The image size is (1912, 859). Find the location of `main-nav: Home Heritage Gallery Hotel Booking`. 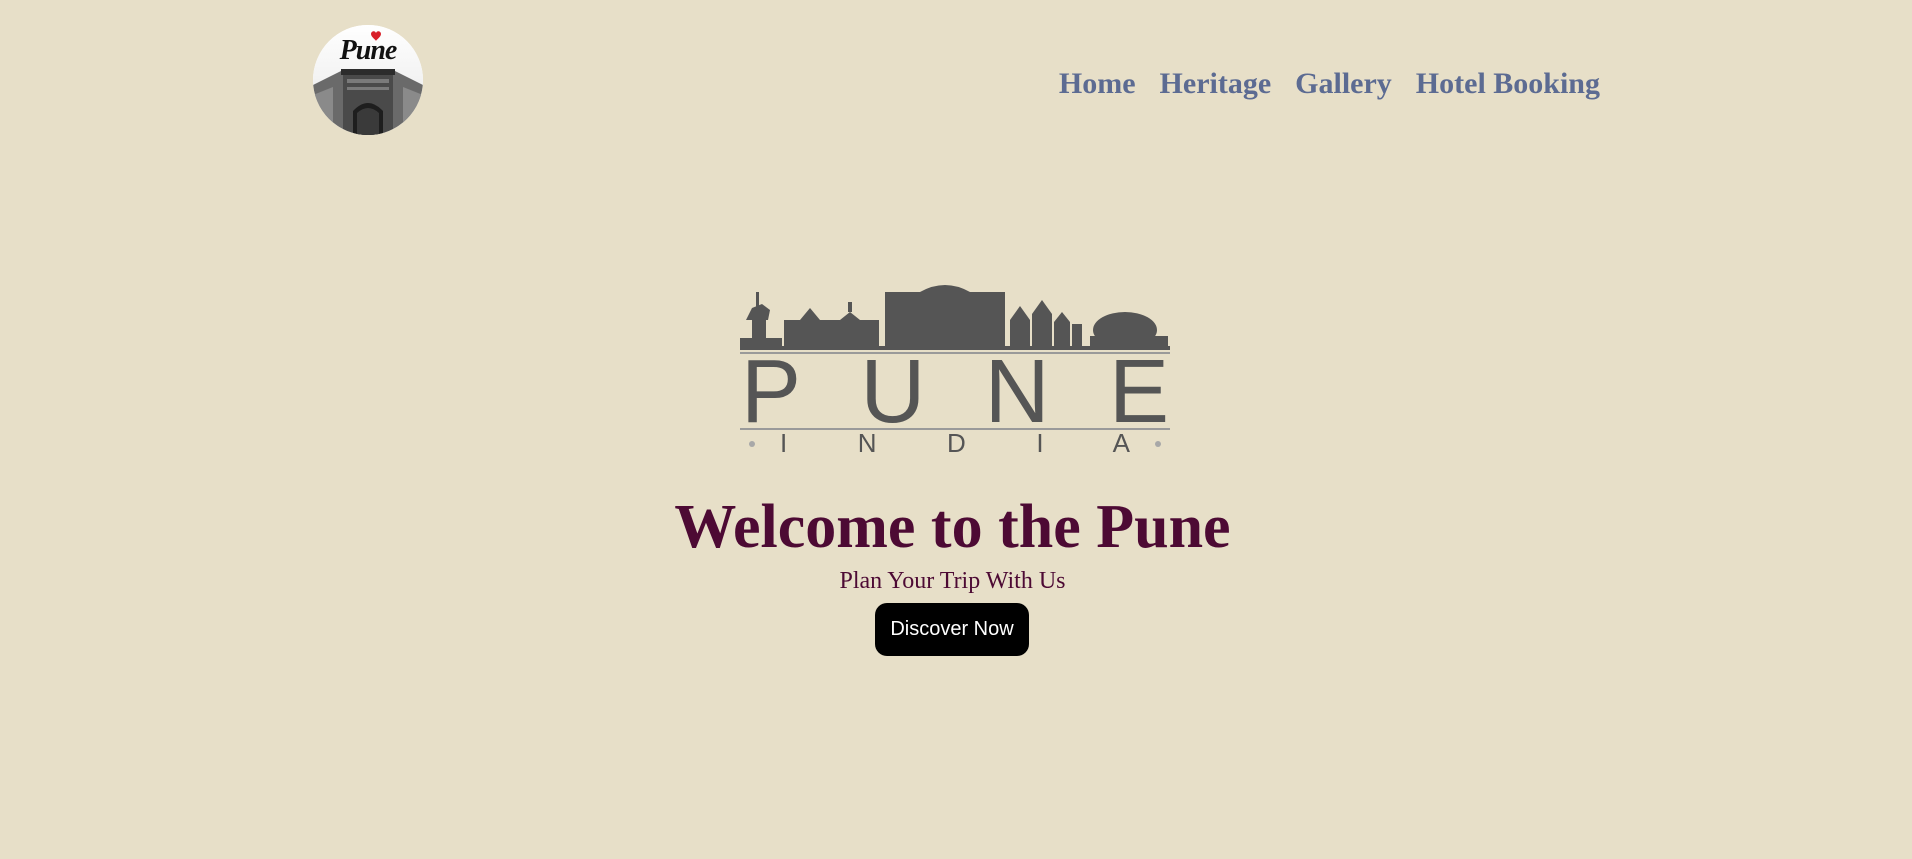

main-nav: Home Heritage Gallery Hotel Booking is located at coordinates (1329, 84).